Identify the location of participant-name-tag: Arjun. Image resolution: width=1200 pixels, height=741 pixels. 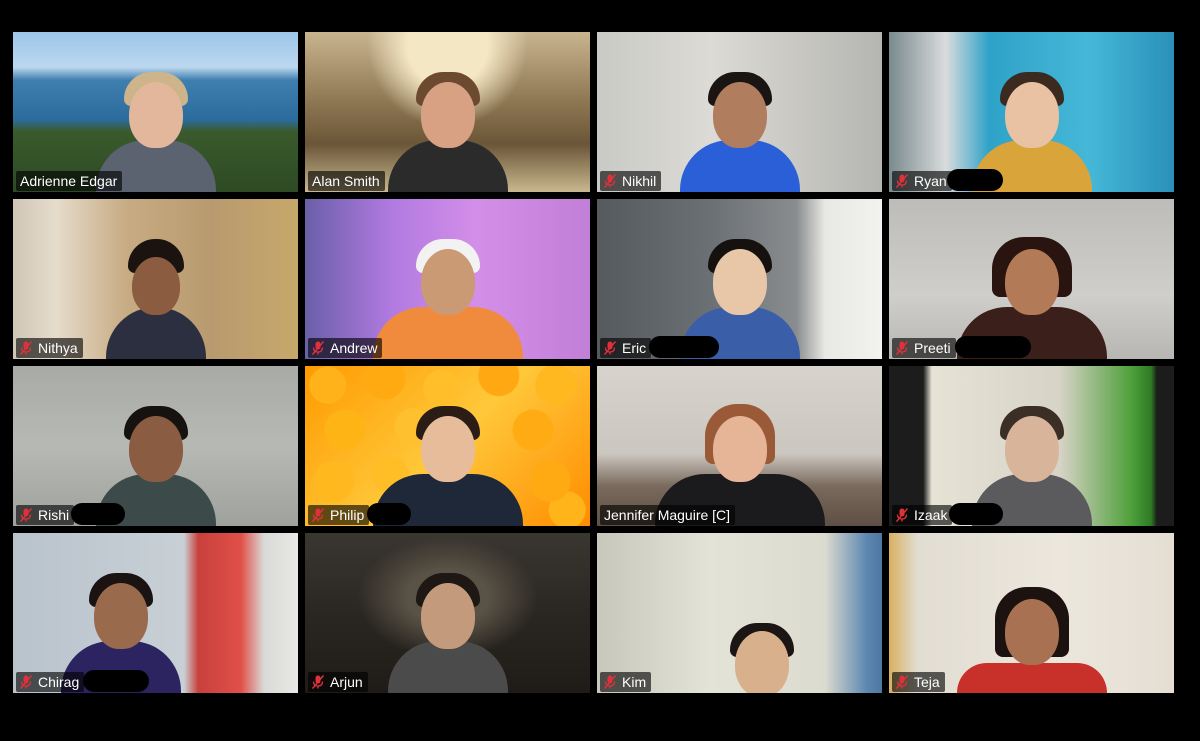
(338, 682).